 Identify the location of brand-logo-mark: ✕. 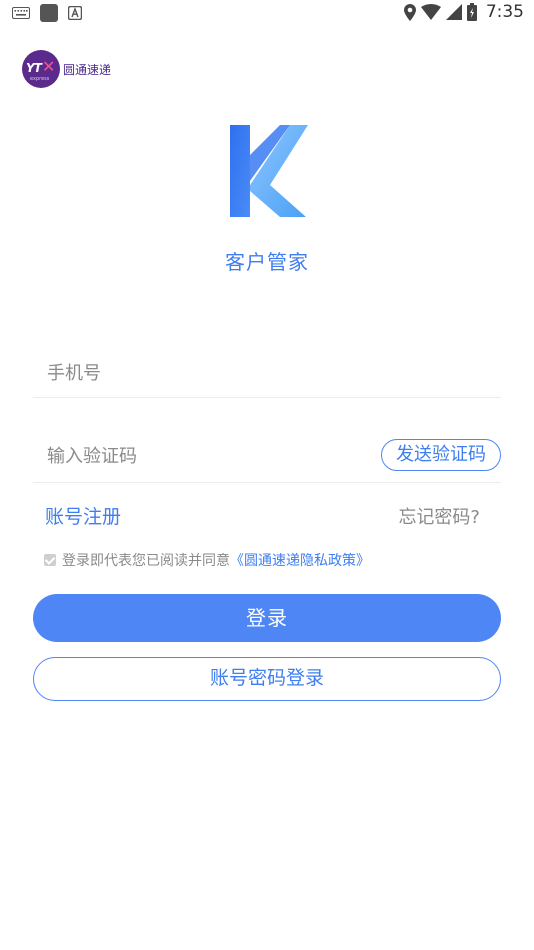
(49, 66).